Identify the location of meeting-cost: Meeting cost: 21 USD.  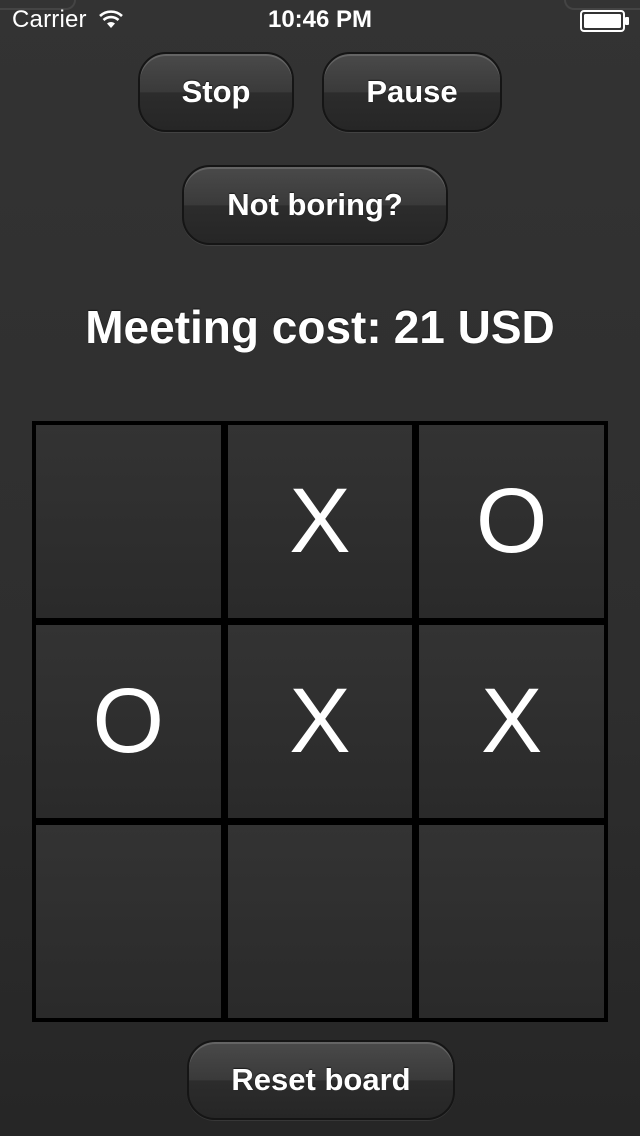
(320, 327).